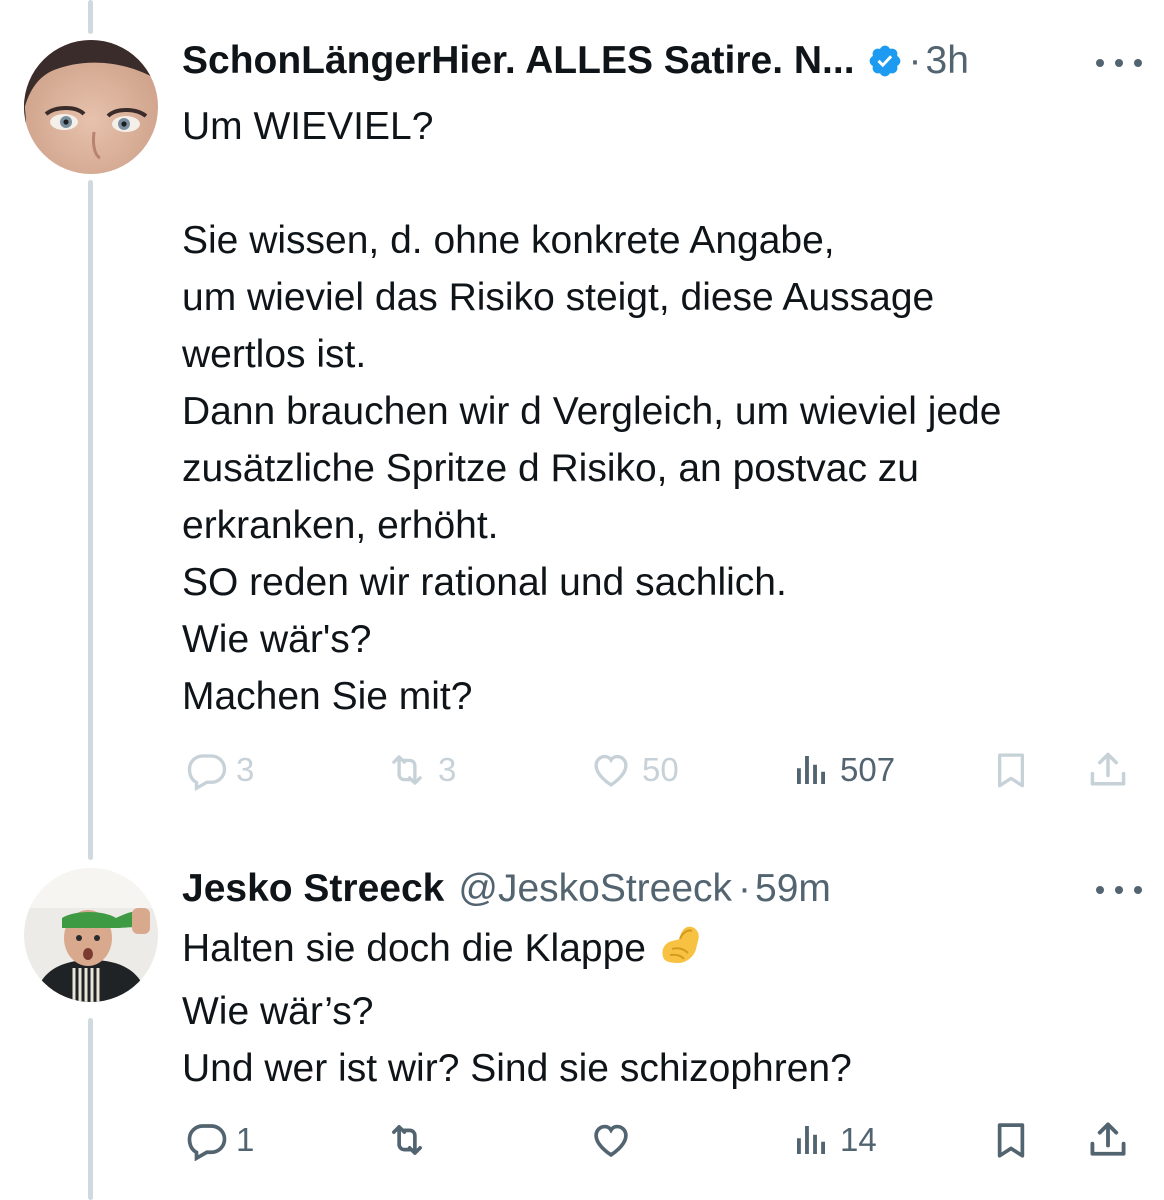 Image resolution: width=1164 pixels, height=1200 pixels. I want to click on tweet1-like-count: 50, so click(660, 769).